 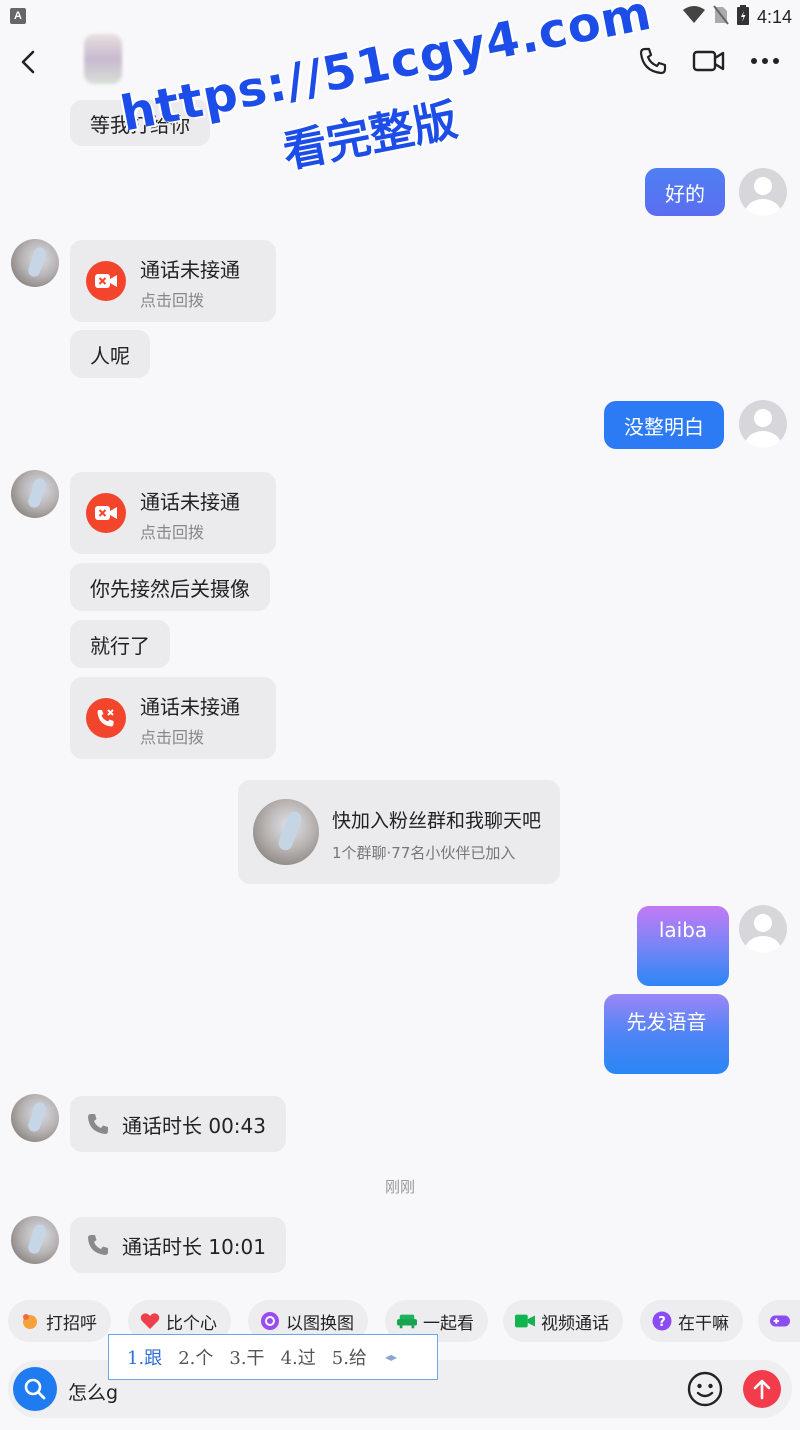 What do you see at coordinates (664, 425) in the screenshot?
I see `message-outgoing: 没整明白` at bounding box center [664, 425].